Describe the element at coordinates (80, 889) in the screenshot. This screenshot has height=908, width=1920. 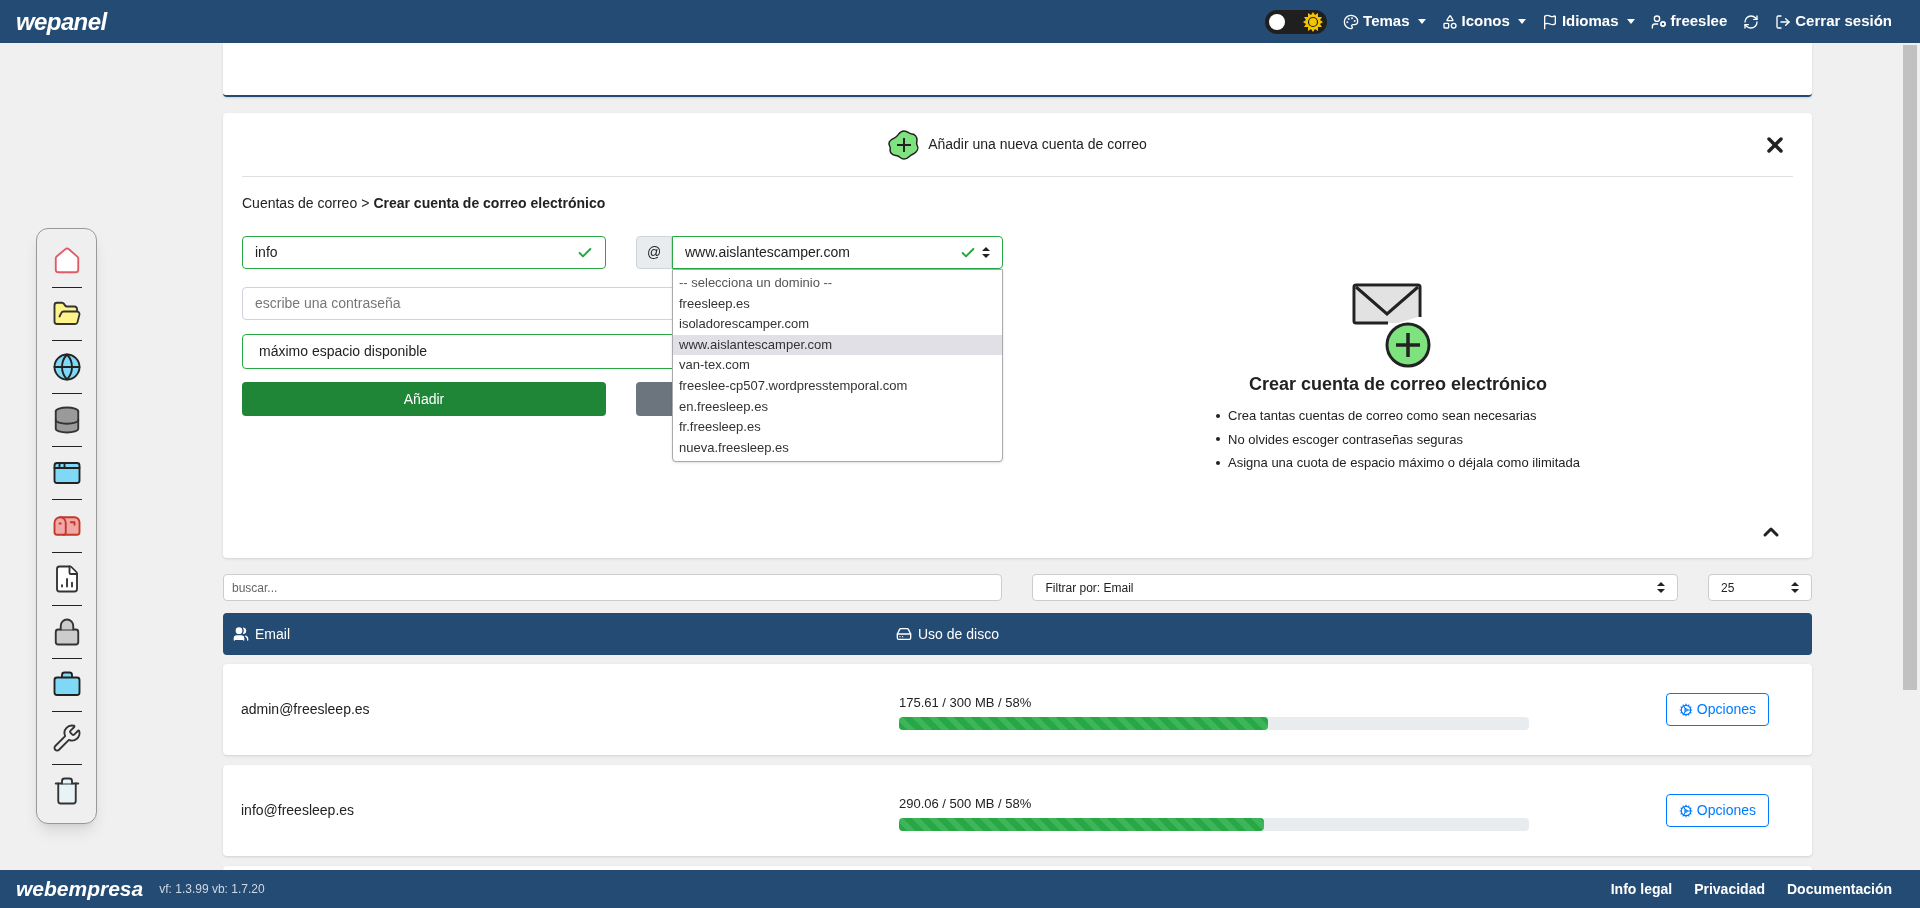
I see `footer-logo: webempresa` at that location.